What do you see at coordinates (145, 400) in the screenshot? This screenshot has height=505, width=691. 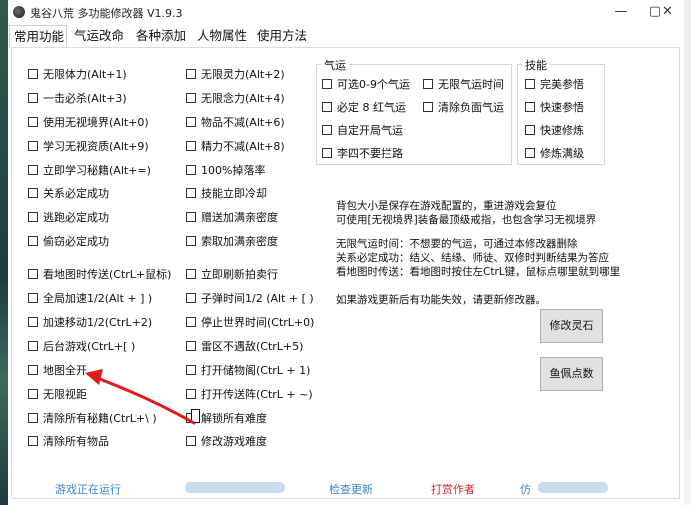 I see `annotation-arrow-shaft` at bounding box center [145, 400].